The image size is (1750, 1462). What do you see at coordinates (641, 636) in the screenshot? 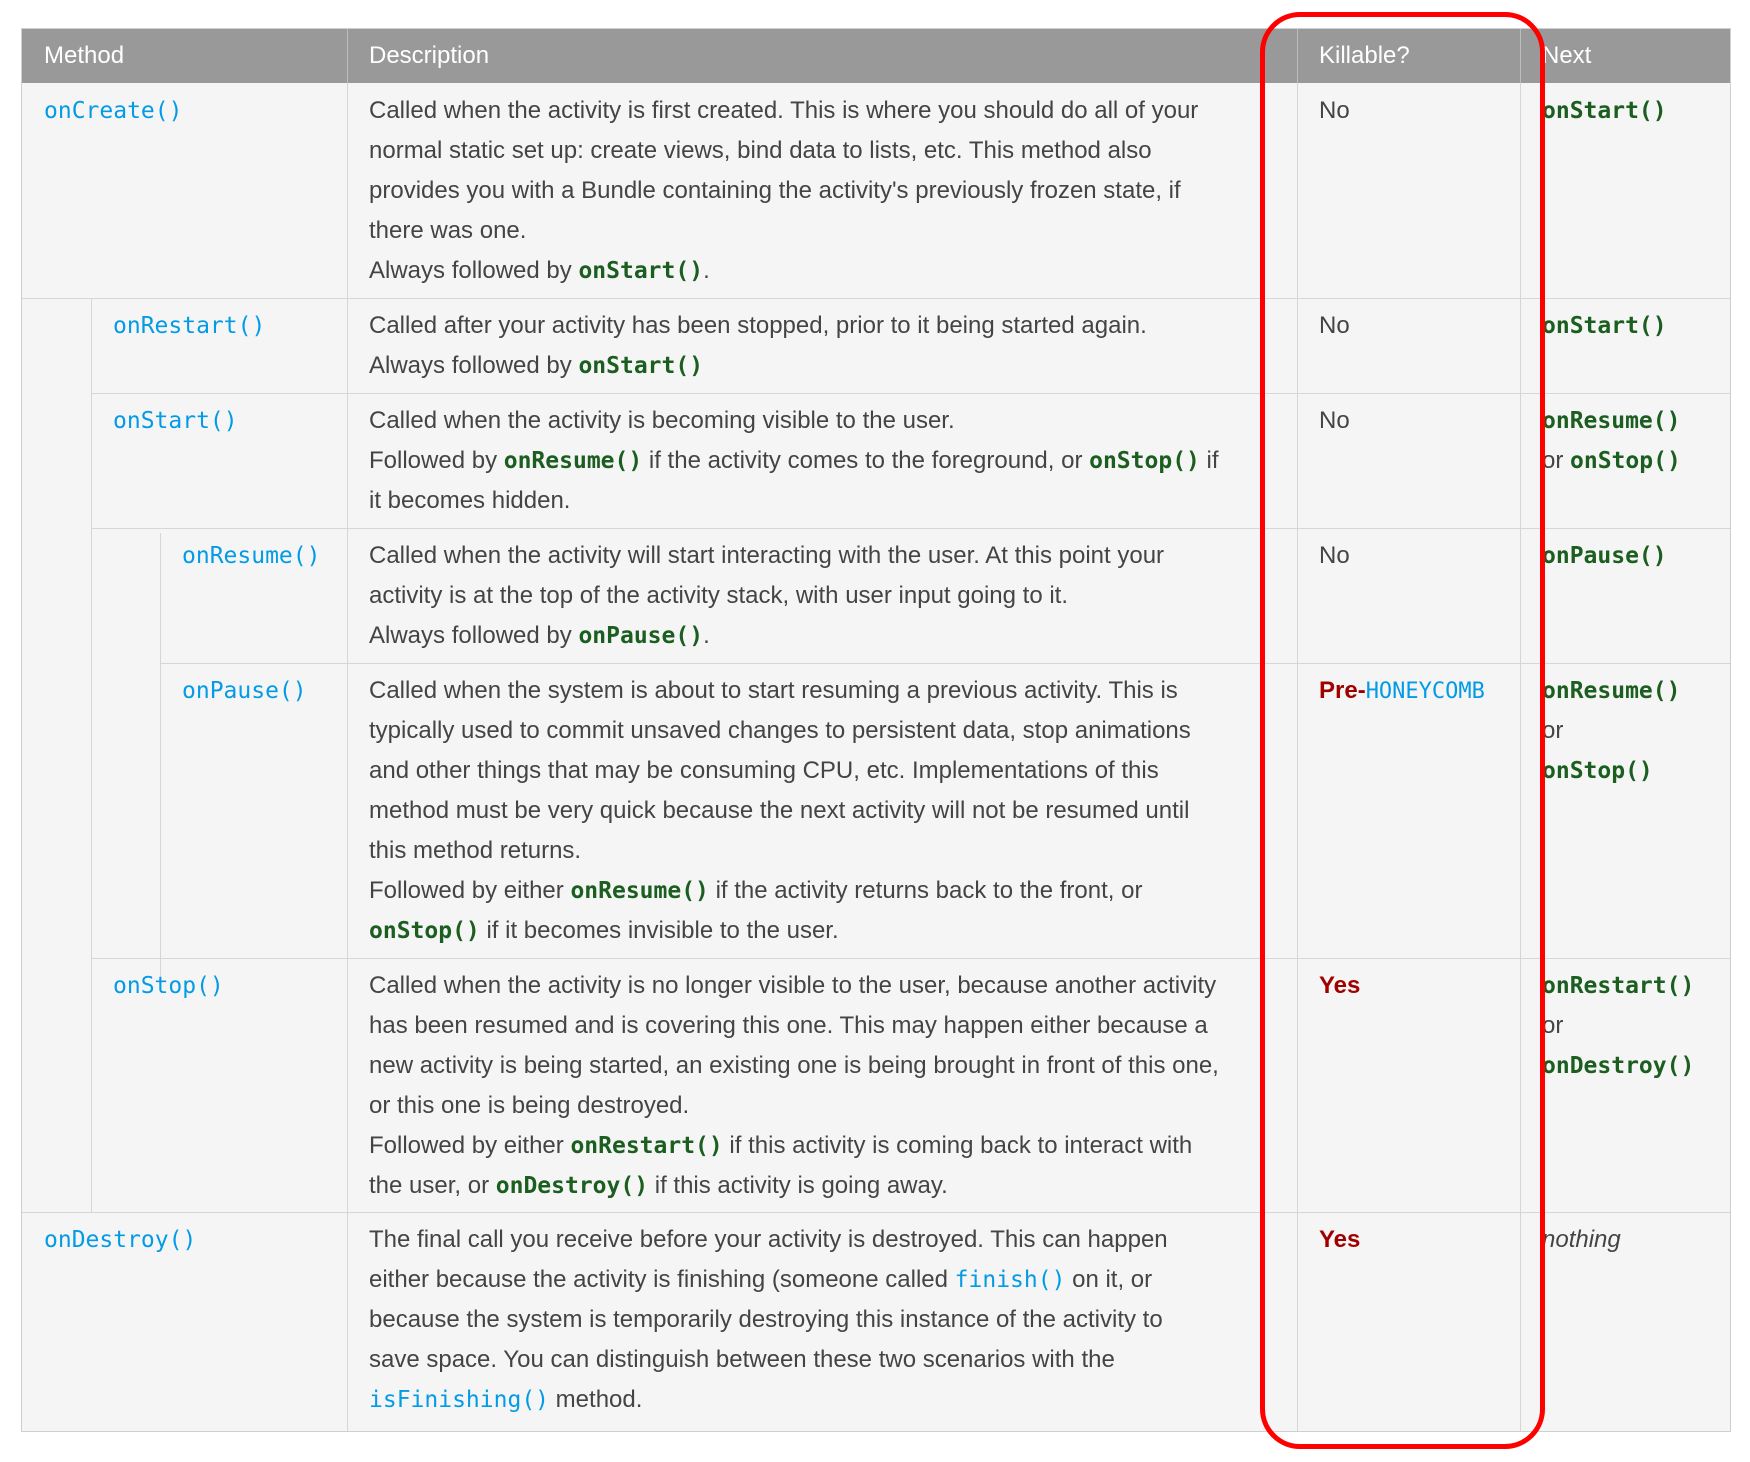
I see `code-onpause: onPause()` at bounding box center [641, 636].